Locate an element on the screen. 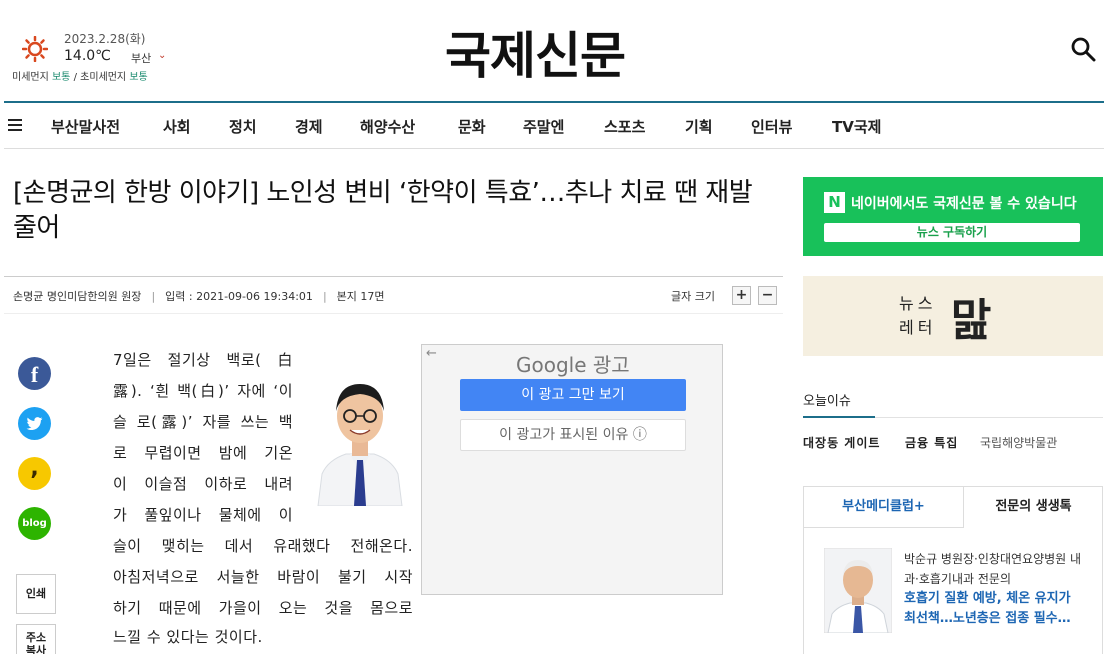 This screenshot has width=1104, height=654. doctor-info: 박순규 병원장·인창대연요양병원 내과·호흡기내과 전문의 is located at coordinates (994, 569).